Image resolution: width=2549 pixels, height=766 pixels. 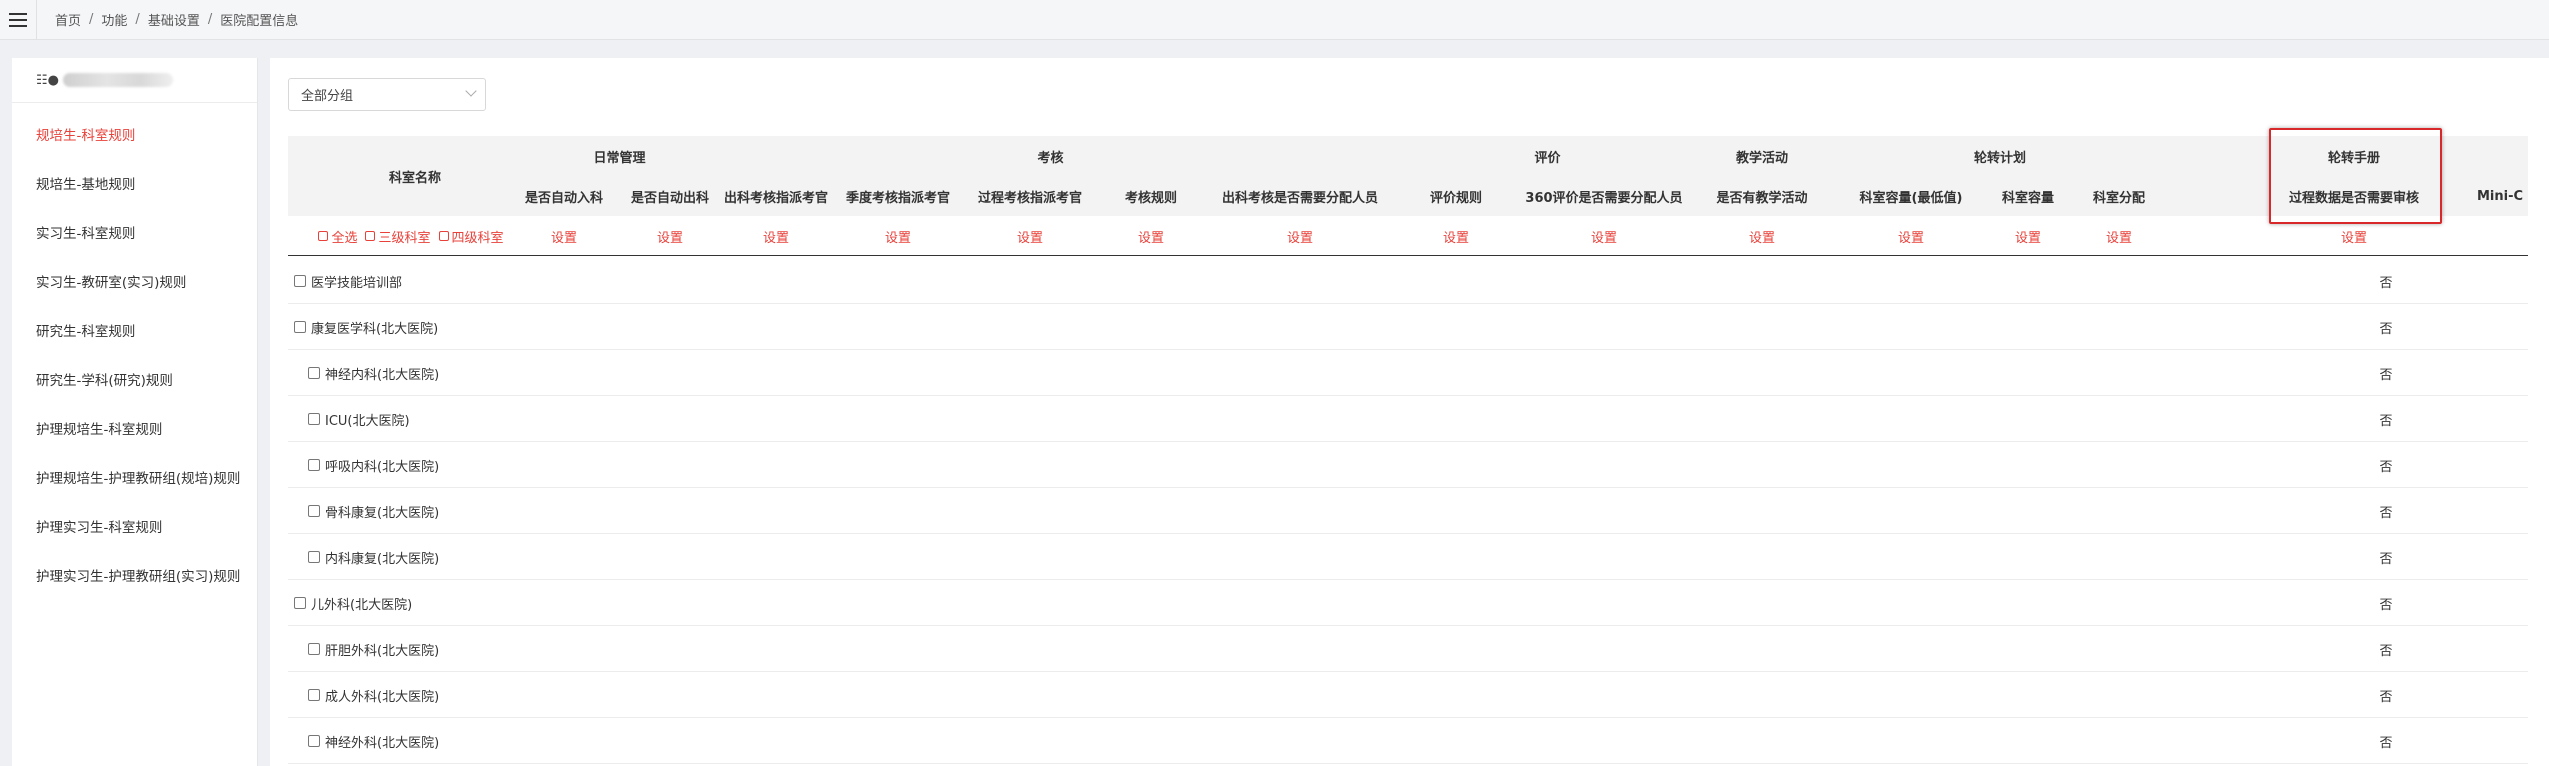 What do you see at coordinates (1029, 198) in the screenshot?
I see `column-header: 过程考核指派考官` at bounding box center [1029, 198].